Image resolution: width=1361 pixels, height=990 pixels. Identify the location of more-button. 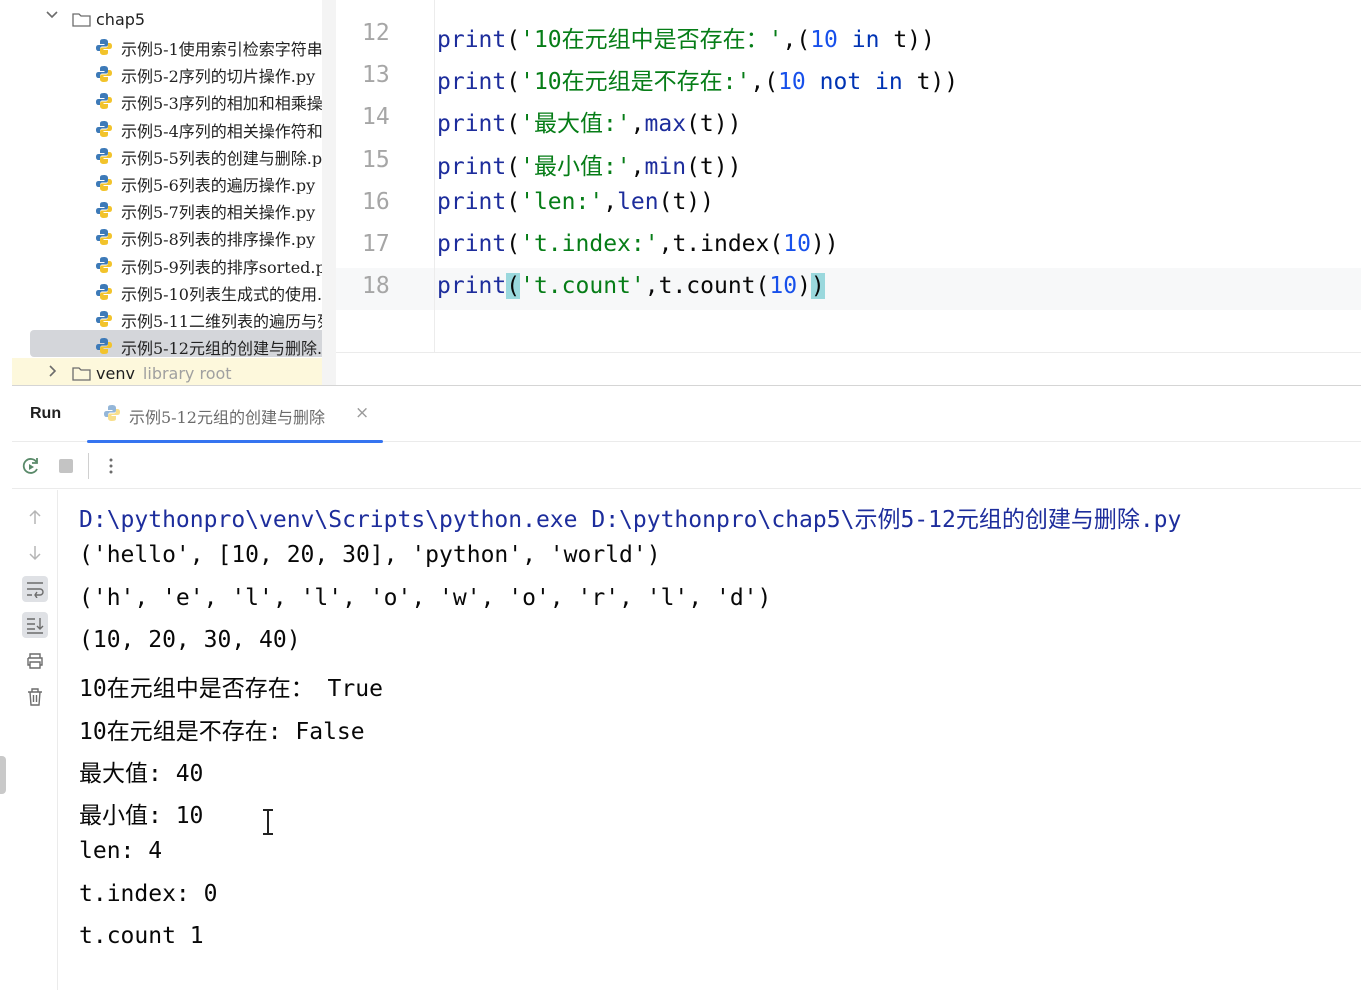
(111, 466).